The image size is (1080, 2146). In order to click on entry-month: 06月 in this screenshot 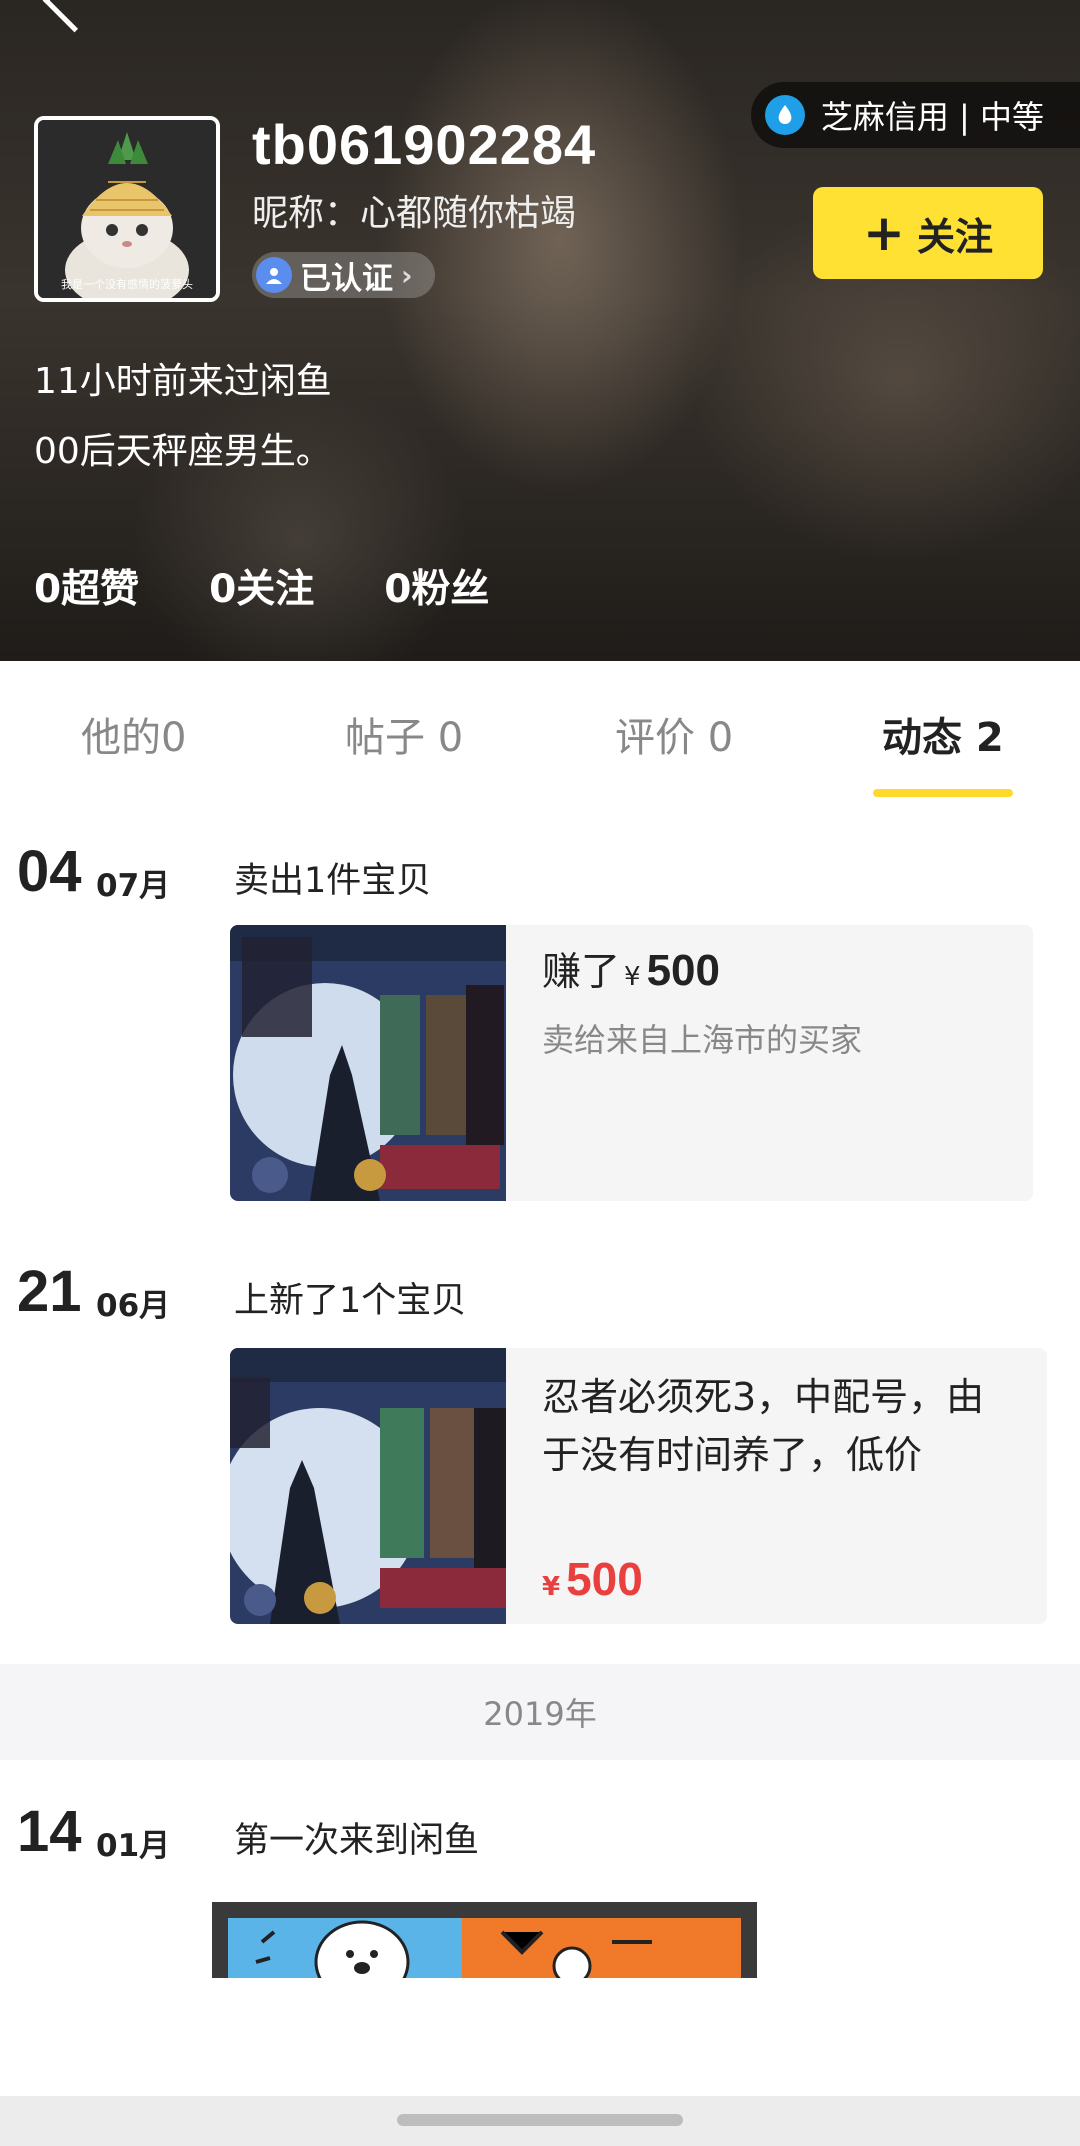, I will do `click(133, 1306)`.